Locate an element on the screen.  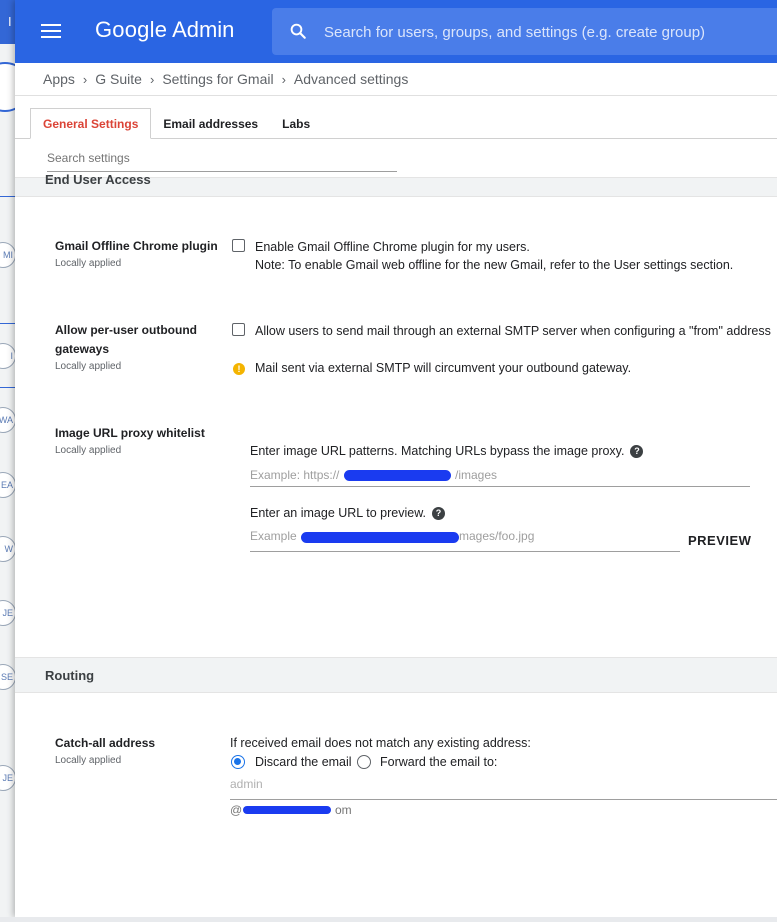
search-icon is located at coordinates (298, 31).